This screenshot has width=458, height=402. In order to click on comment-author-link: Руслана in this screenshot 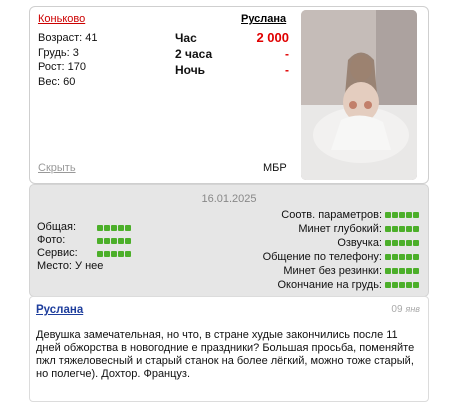, I will do `click(59, 310)`.